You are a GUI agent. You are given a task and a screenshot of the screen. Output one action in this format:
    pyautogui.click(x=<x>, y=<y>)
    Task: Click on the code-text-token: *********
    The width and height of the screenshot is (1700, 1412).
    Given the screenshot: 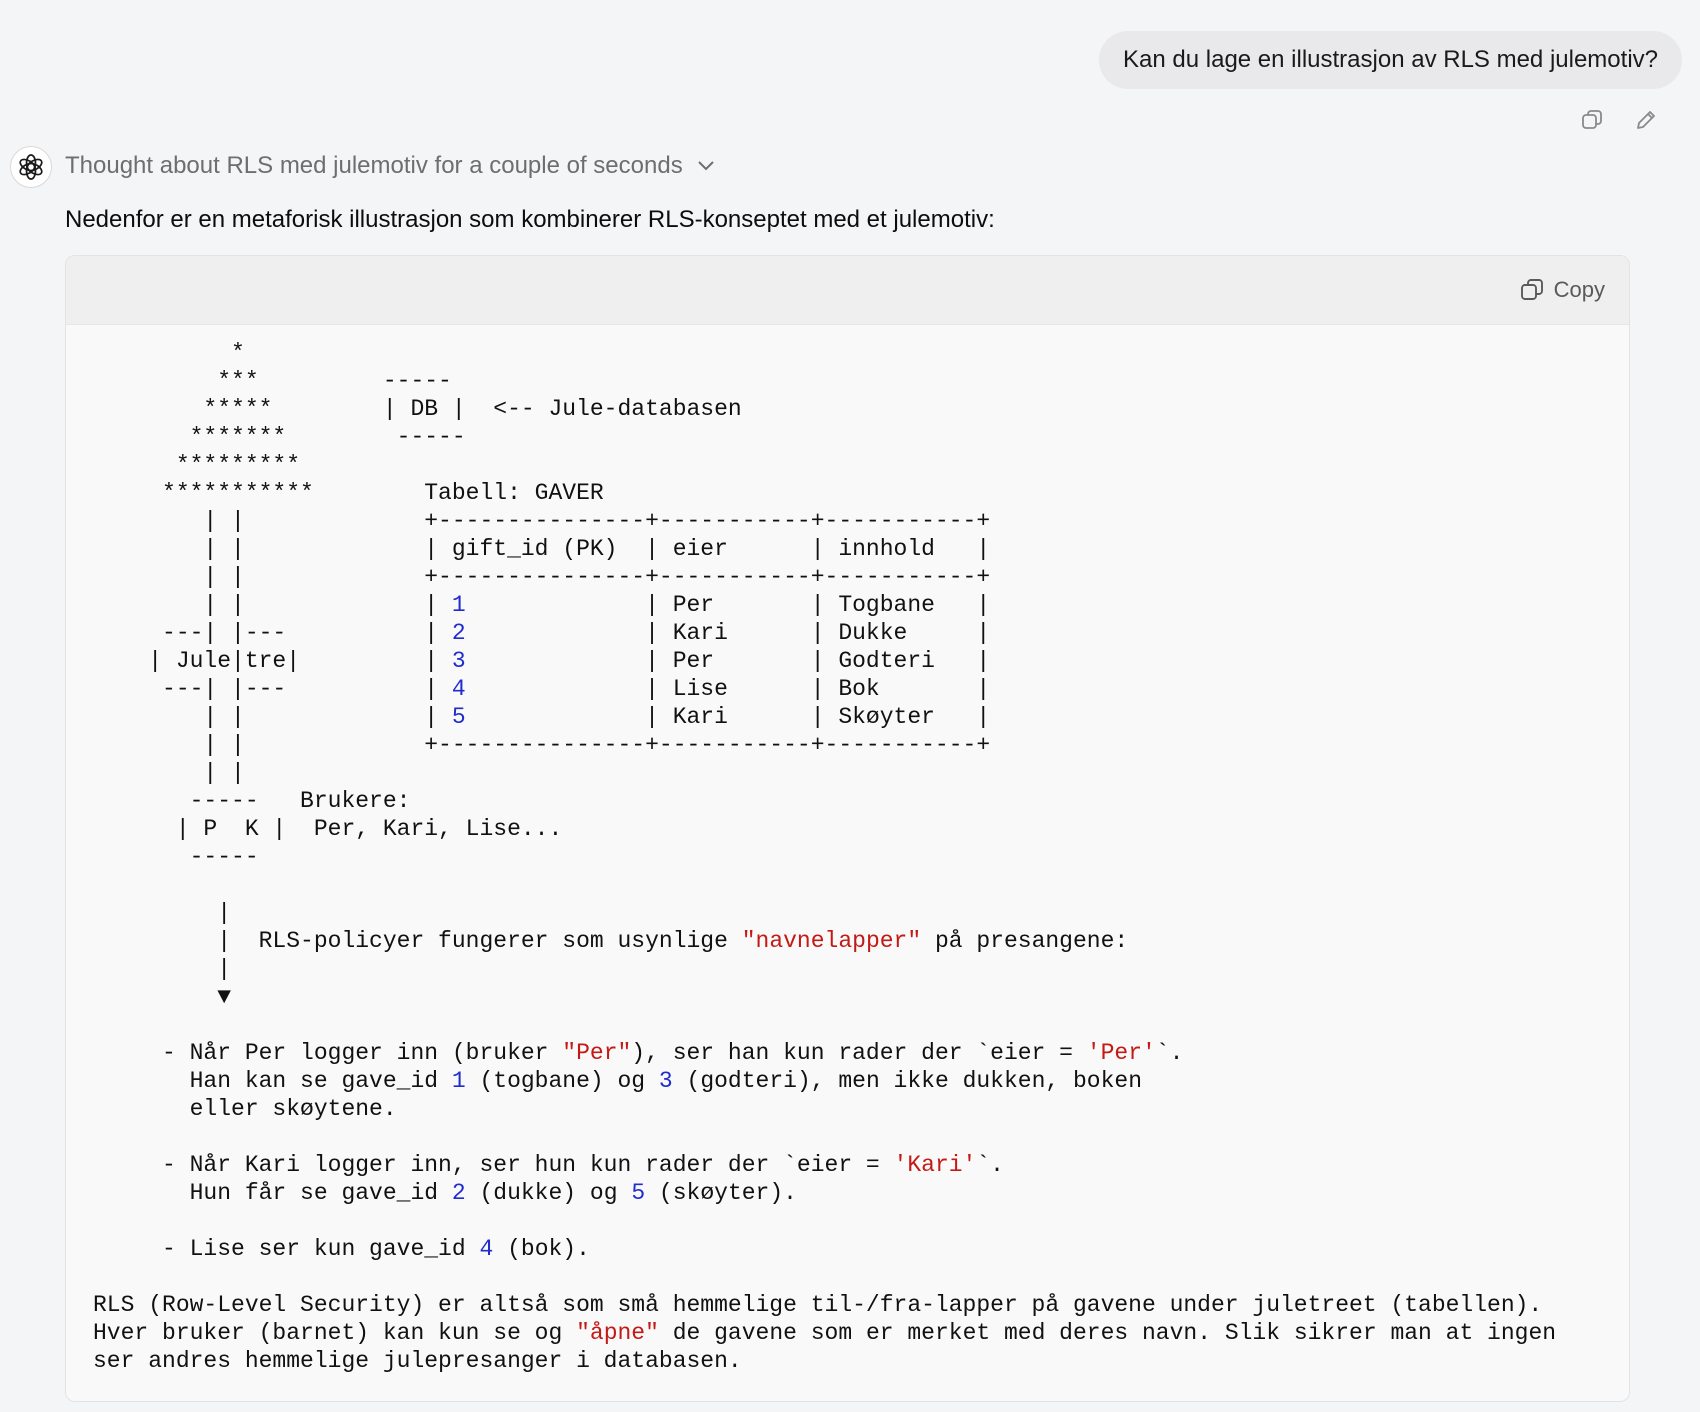 What is the action you would take?
    pyautogui.click(x=197, y=465)
    